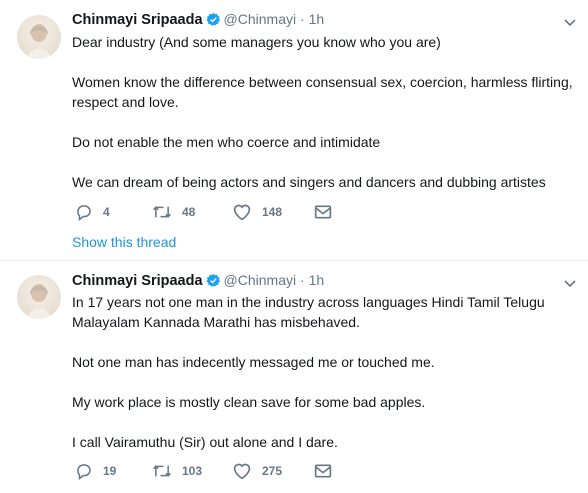  What do you see at coordinates (173, 212) in the screenshot?
I see `retweet-button: 48` at bounding box center [173, 212].